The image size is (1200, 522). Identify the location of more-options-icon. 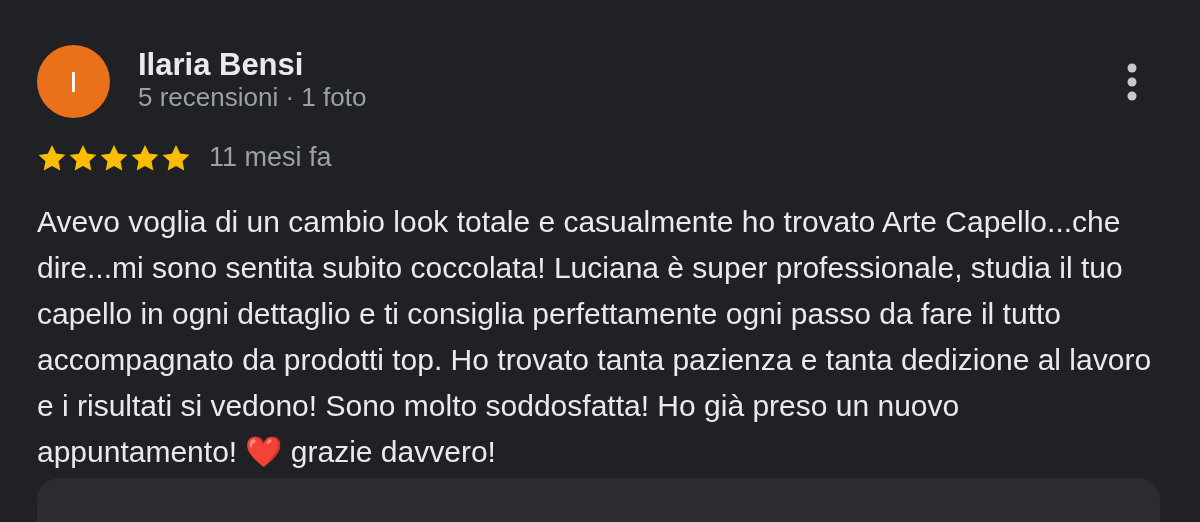
(1132, 82).